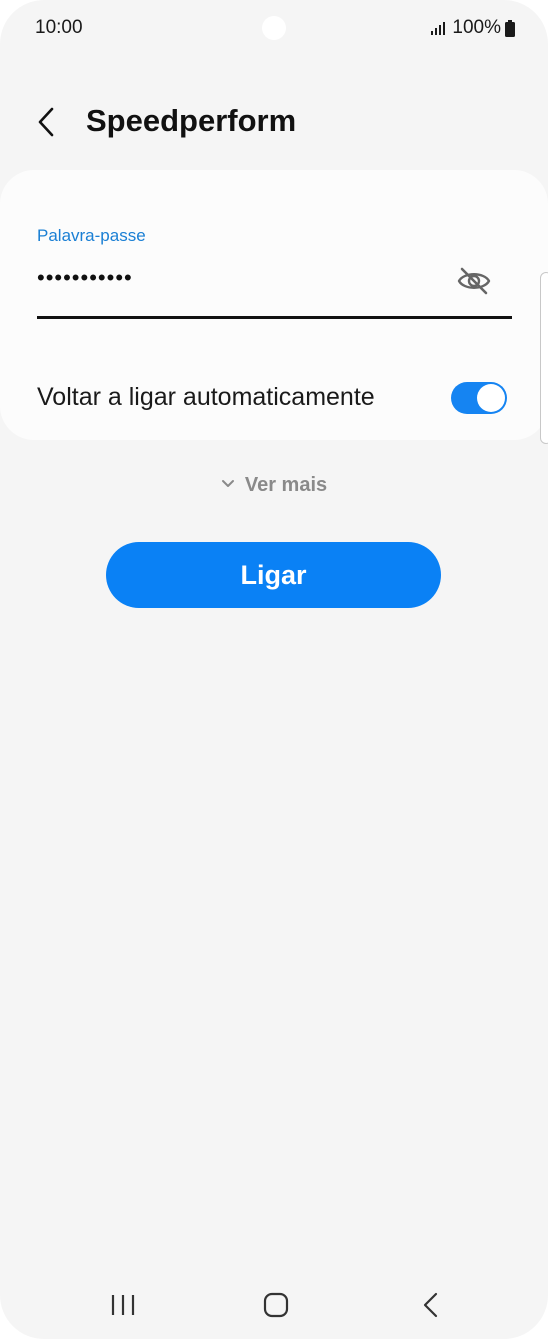  I want to click on home-icon, so click(275, 1305).